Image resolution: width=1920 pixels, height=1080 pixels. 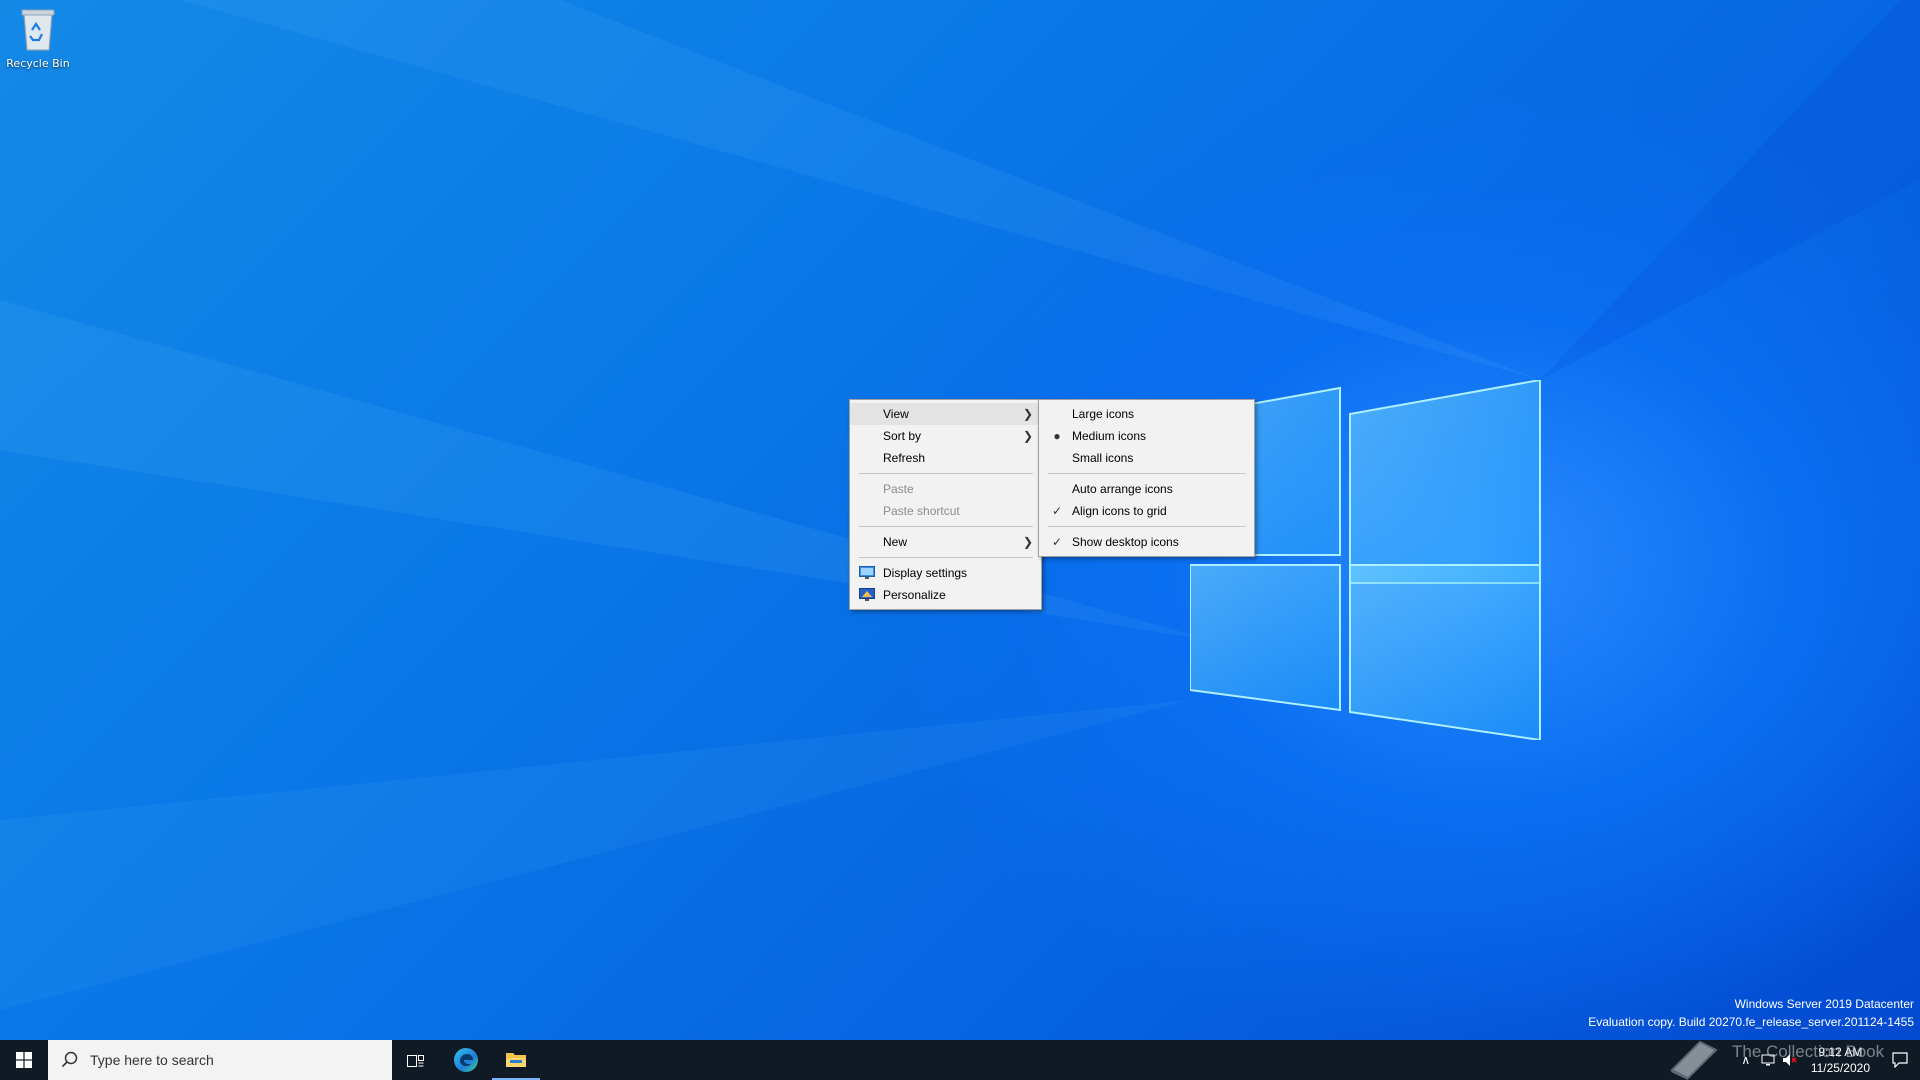 I want to click on menu-item-label: Small icons, so click(x=1103, y=458).